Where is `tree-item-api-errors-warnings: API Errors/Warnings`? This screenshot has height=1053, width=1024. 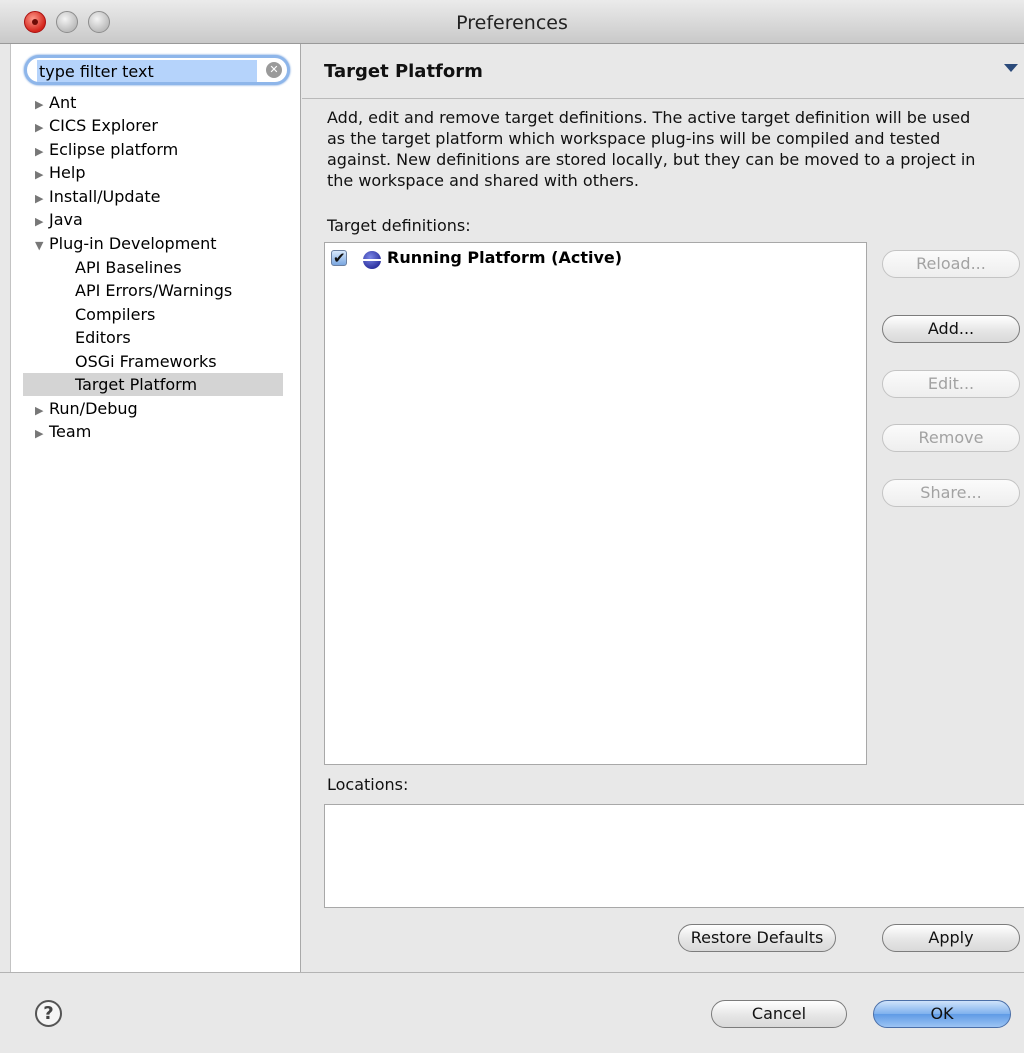
tree-item-api-errors-warnings: API Errors/Warnings is located at coordinates (153, 290).